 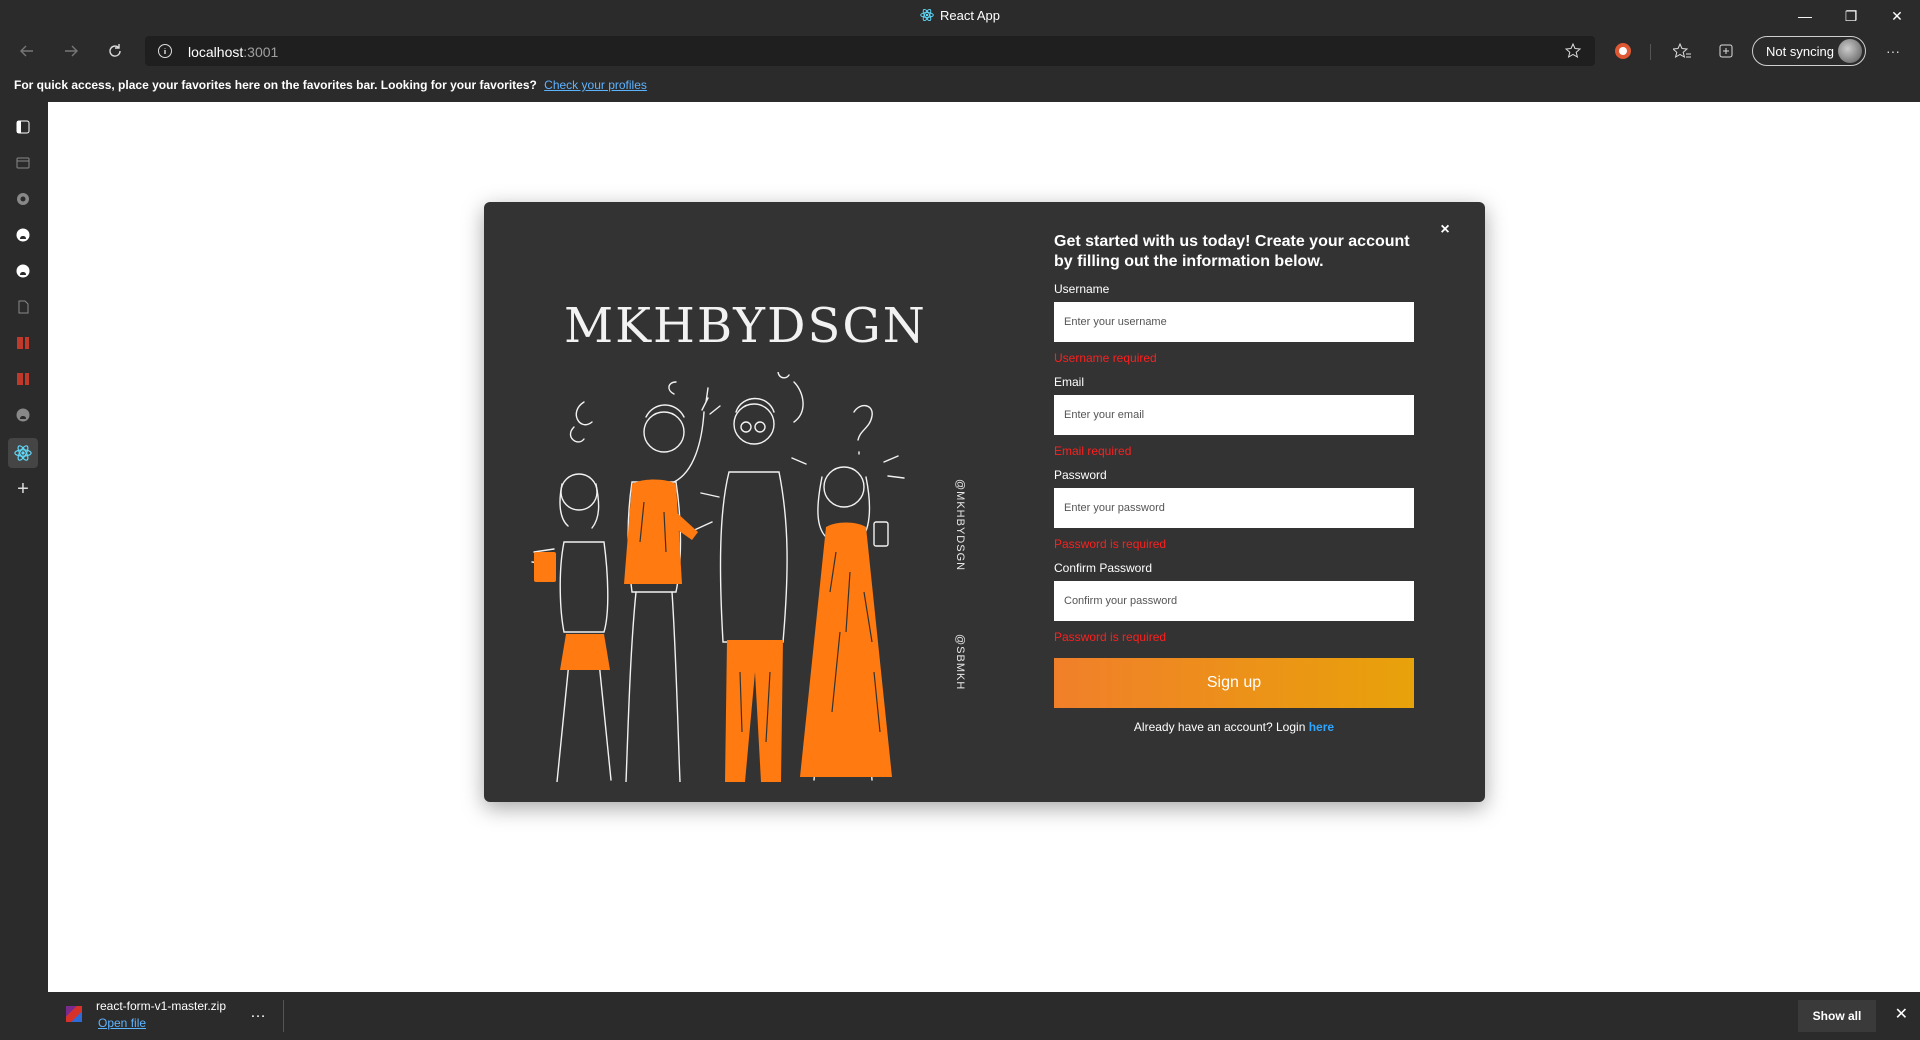 What do you see at coordinates (1082, 289) in the screenshot?
I see `username-label: Username` at bounding box center [1082, 289].